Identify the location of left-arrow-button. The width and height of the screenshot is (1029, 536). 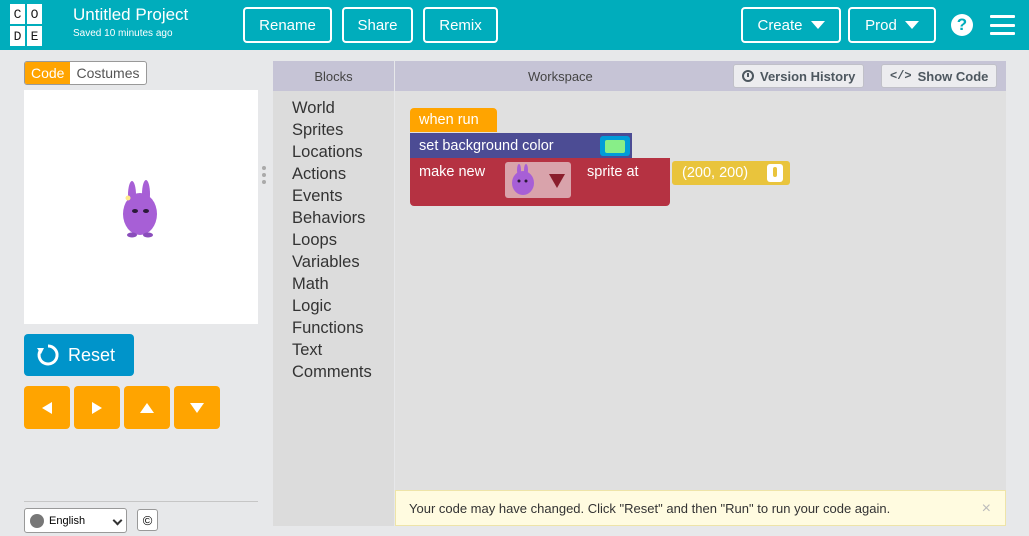
(47, 407).